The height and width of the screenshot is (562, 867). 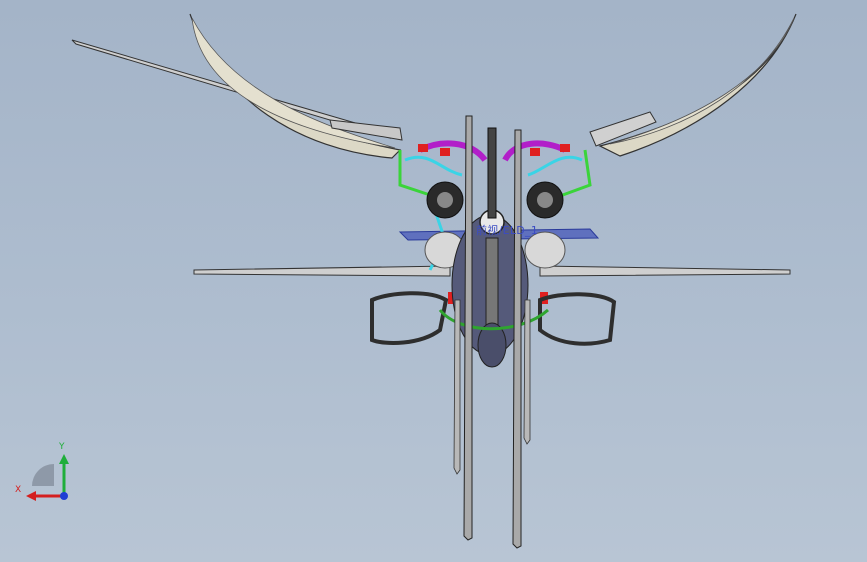 What do you see at coordinates (322, 271) in the screenshot?
I see `left-horizontal-spar` at bounding box center [322, 271].